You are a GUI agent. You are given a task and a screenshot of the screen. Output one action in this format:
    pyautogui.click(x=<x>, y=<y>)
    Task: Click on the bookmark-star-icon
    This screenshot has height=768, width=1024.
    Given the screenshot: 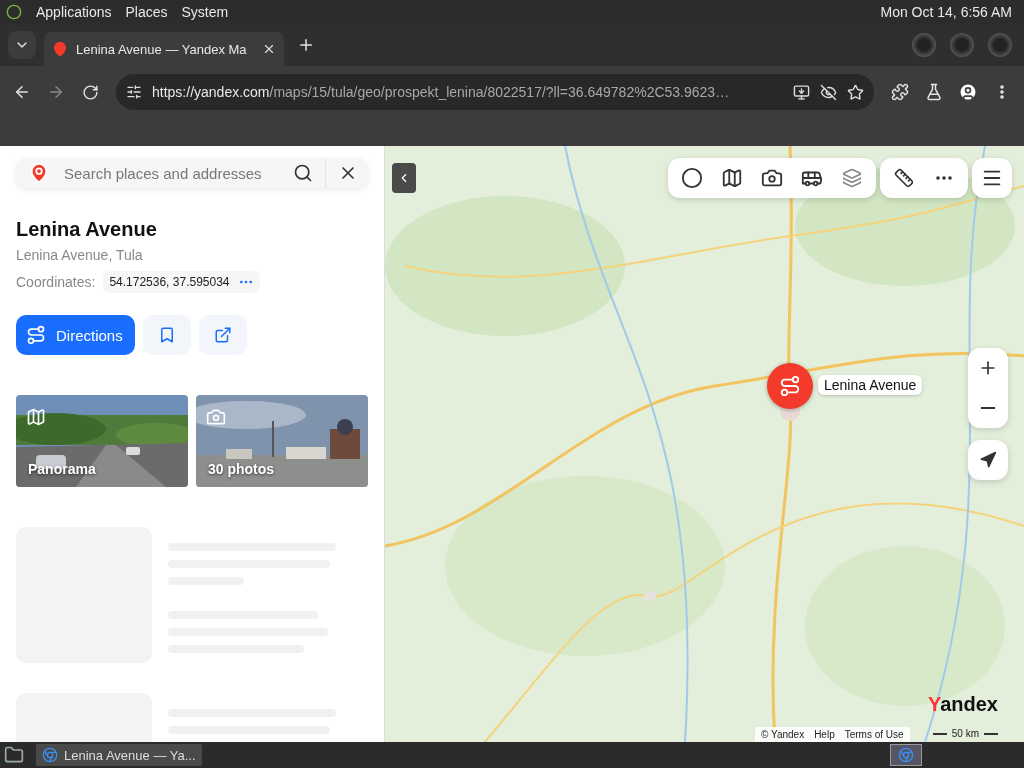 What is the action you would take?
    pyautogui.click(x=855, y=92)
    